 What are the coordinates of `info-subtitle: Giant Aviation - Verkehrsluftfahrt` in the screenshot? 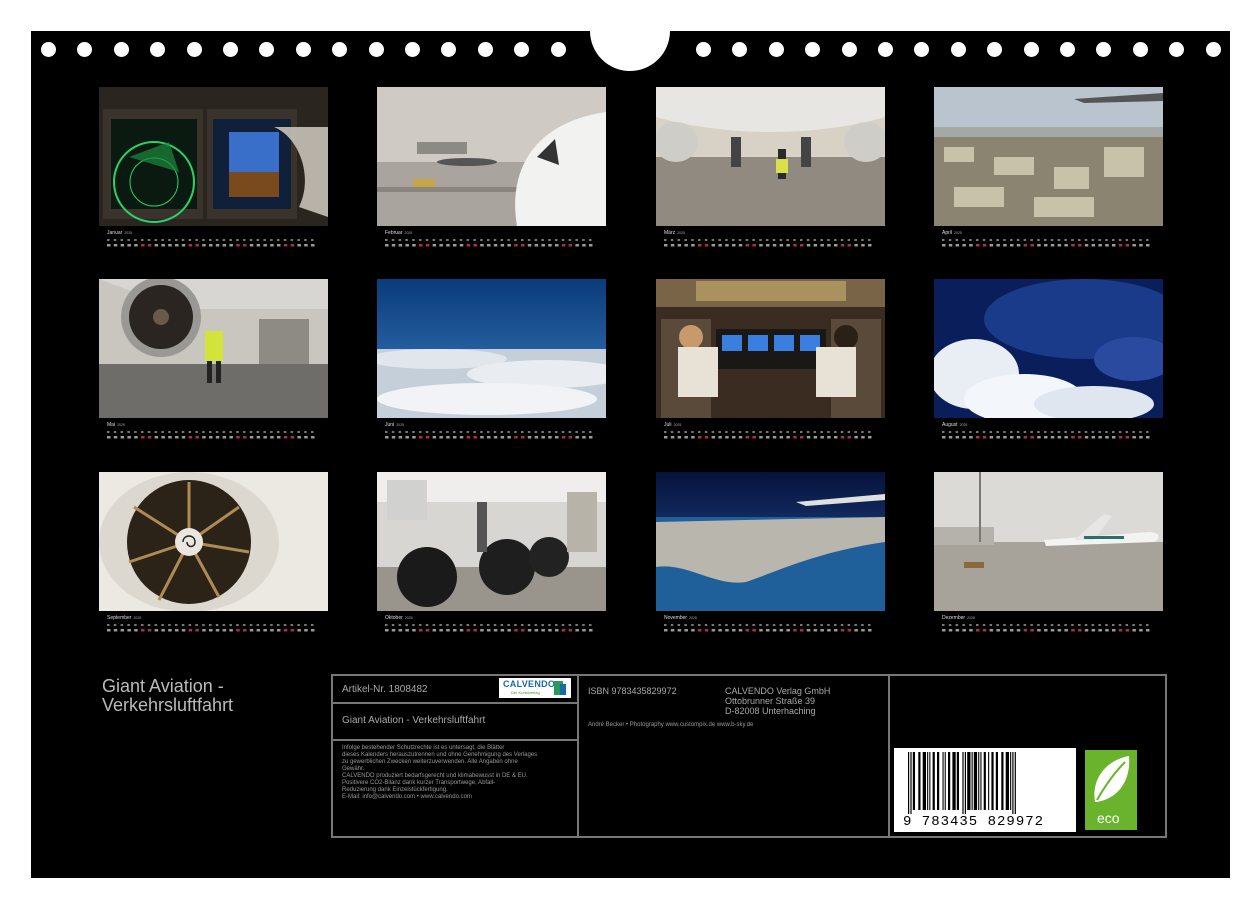 It's located at (414, 720).